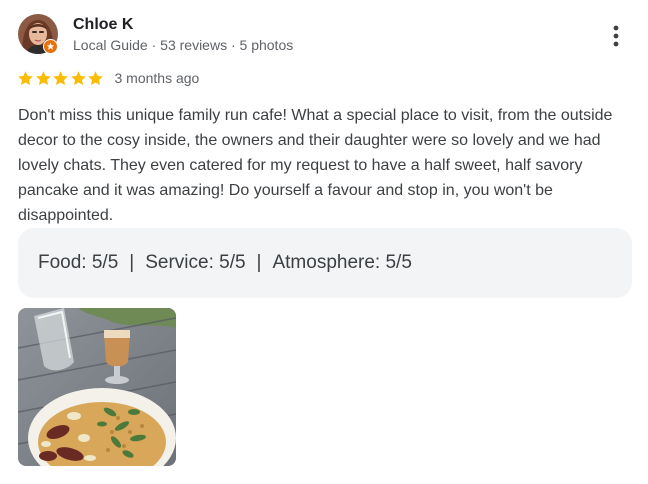 The width and height of the screenshot is (648, 484). Describe the element at coordinates (38, 34) in the screenshot. I see `avatar` at that location.